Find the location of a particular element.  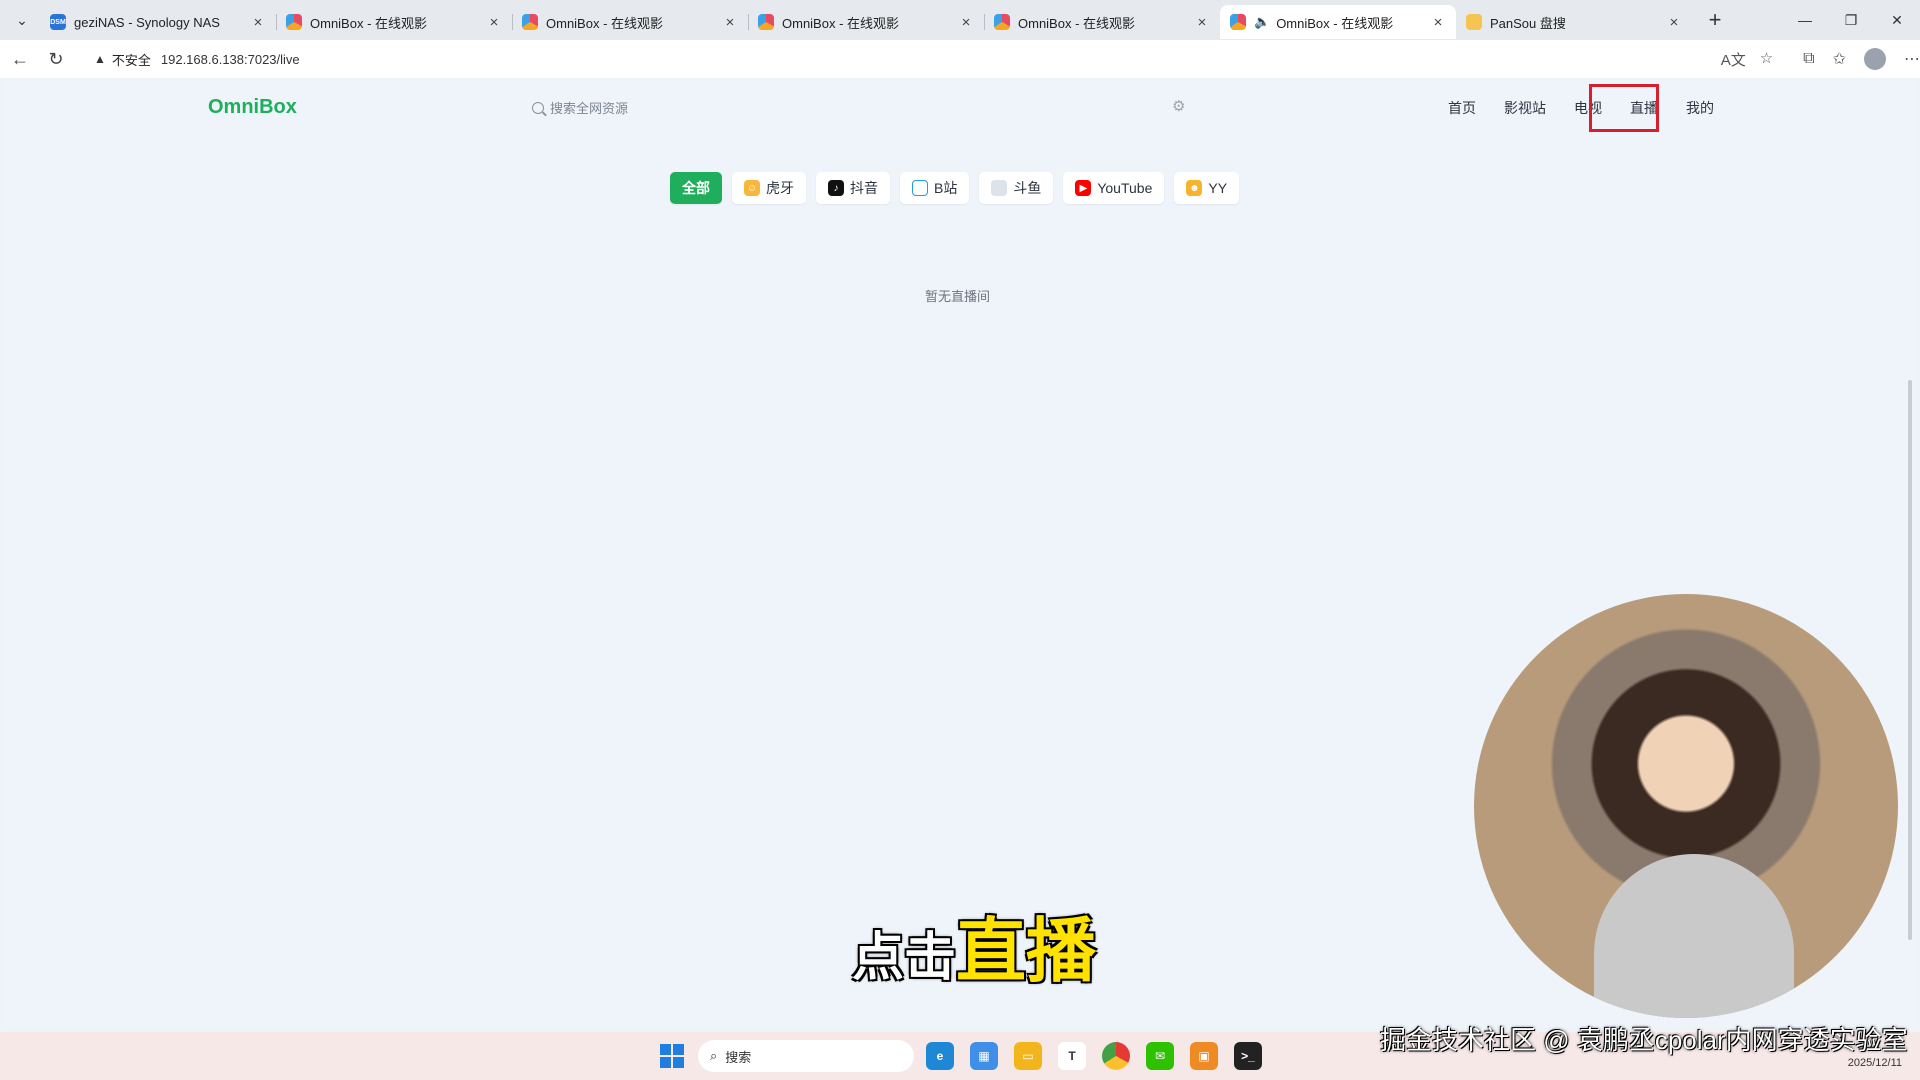

restore-icon: ❐ is located at coordinates (1851, 20).